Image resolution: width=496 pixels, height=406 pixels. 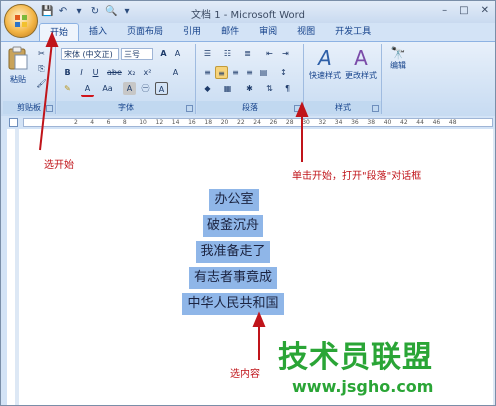 I want to click on editing-button: 🔭 编辑, so click(x=398, y=58).